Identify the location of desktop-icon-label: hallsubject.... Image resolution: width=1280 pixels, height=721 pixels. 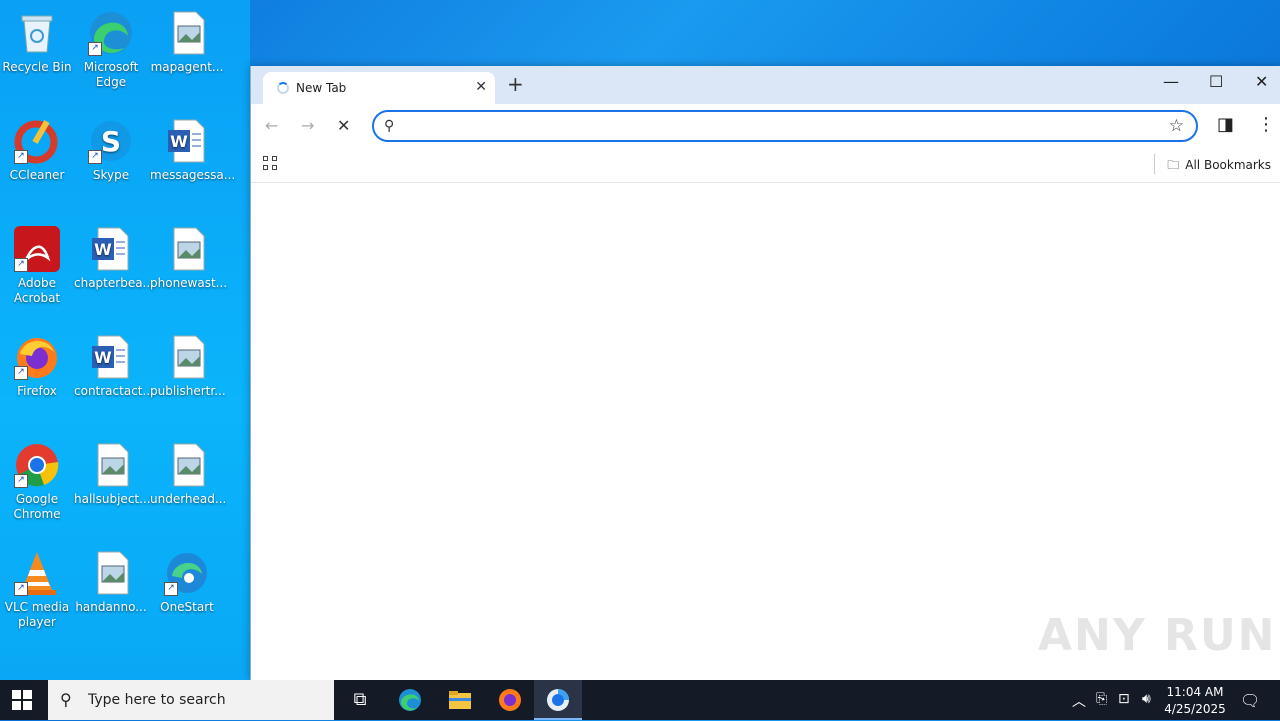
(112, 499).